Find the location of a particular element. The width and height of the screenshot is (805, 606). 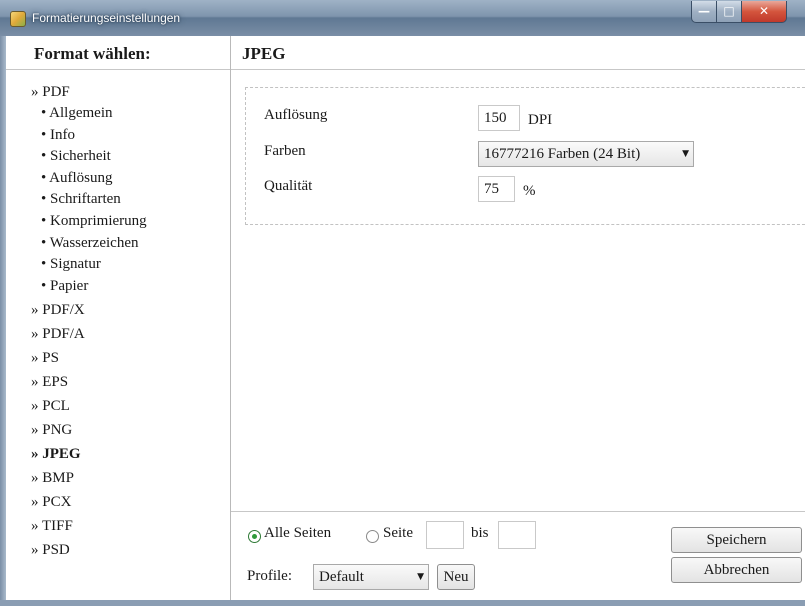

maximize-button: □ is located at coordinates (729, 12).